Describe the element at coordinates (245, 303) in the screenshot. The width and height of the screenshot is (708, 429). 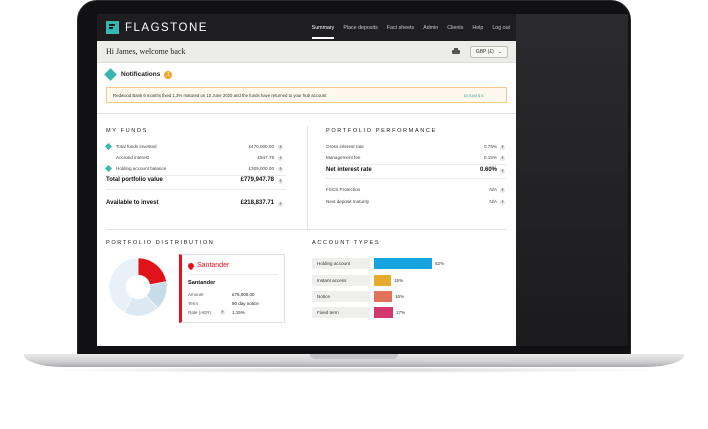
I see `bank-term-value: 90 day notice` at that location.